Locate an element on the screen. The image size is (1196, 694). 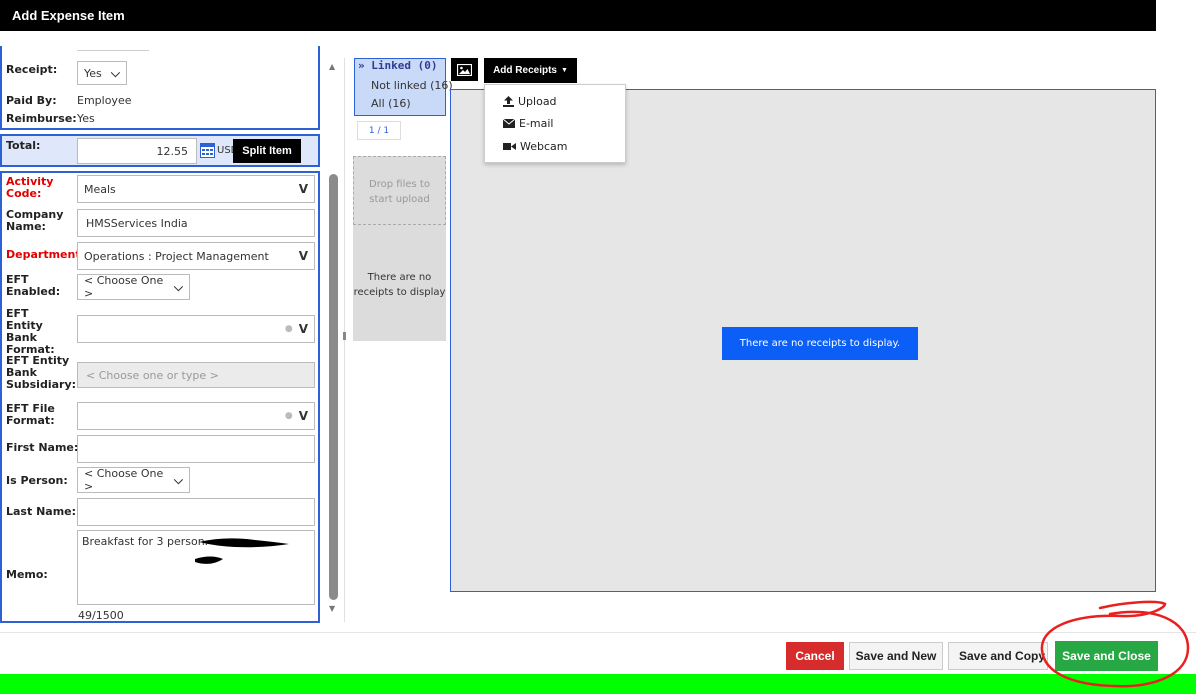
is-person-value: < Choose One > is located at coordinates (124, 480).